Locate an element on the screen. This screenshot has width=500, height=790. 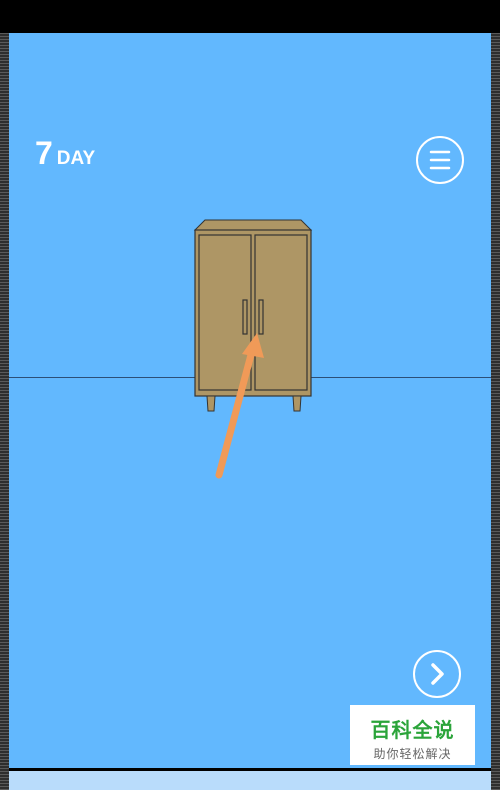
hamburger-icon is located at coordinates (440, 160).